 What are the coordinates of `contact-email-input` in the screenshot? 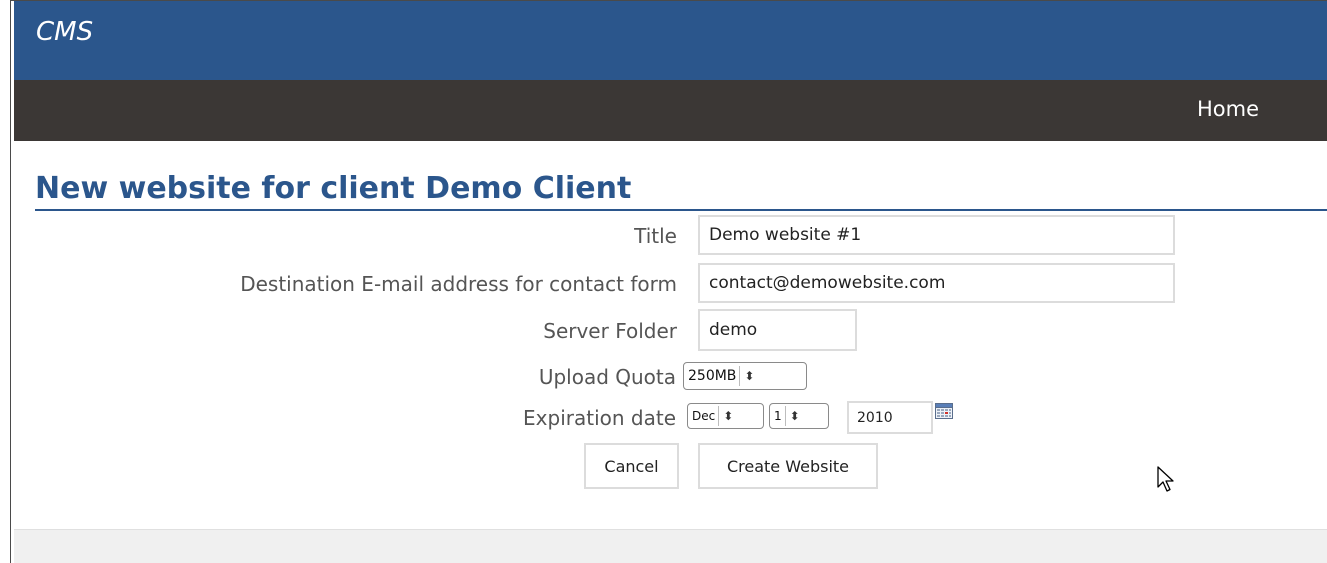 It's located at (936, 283).